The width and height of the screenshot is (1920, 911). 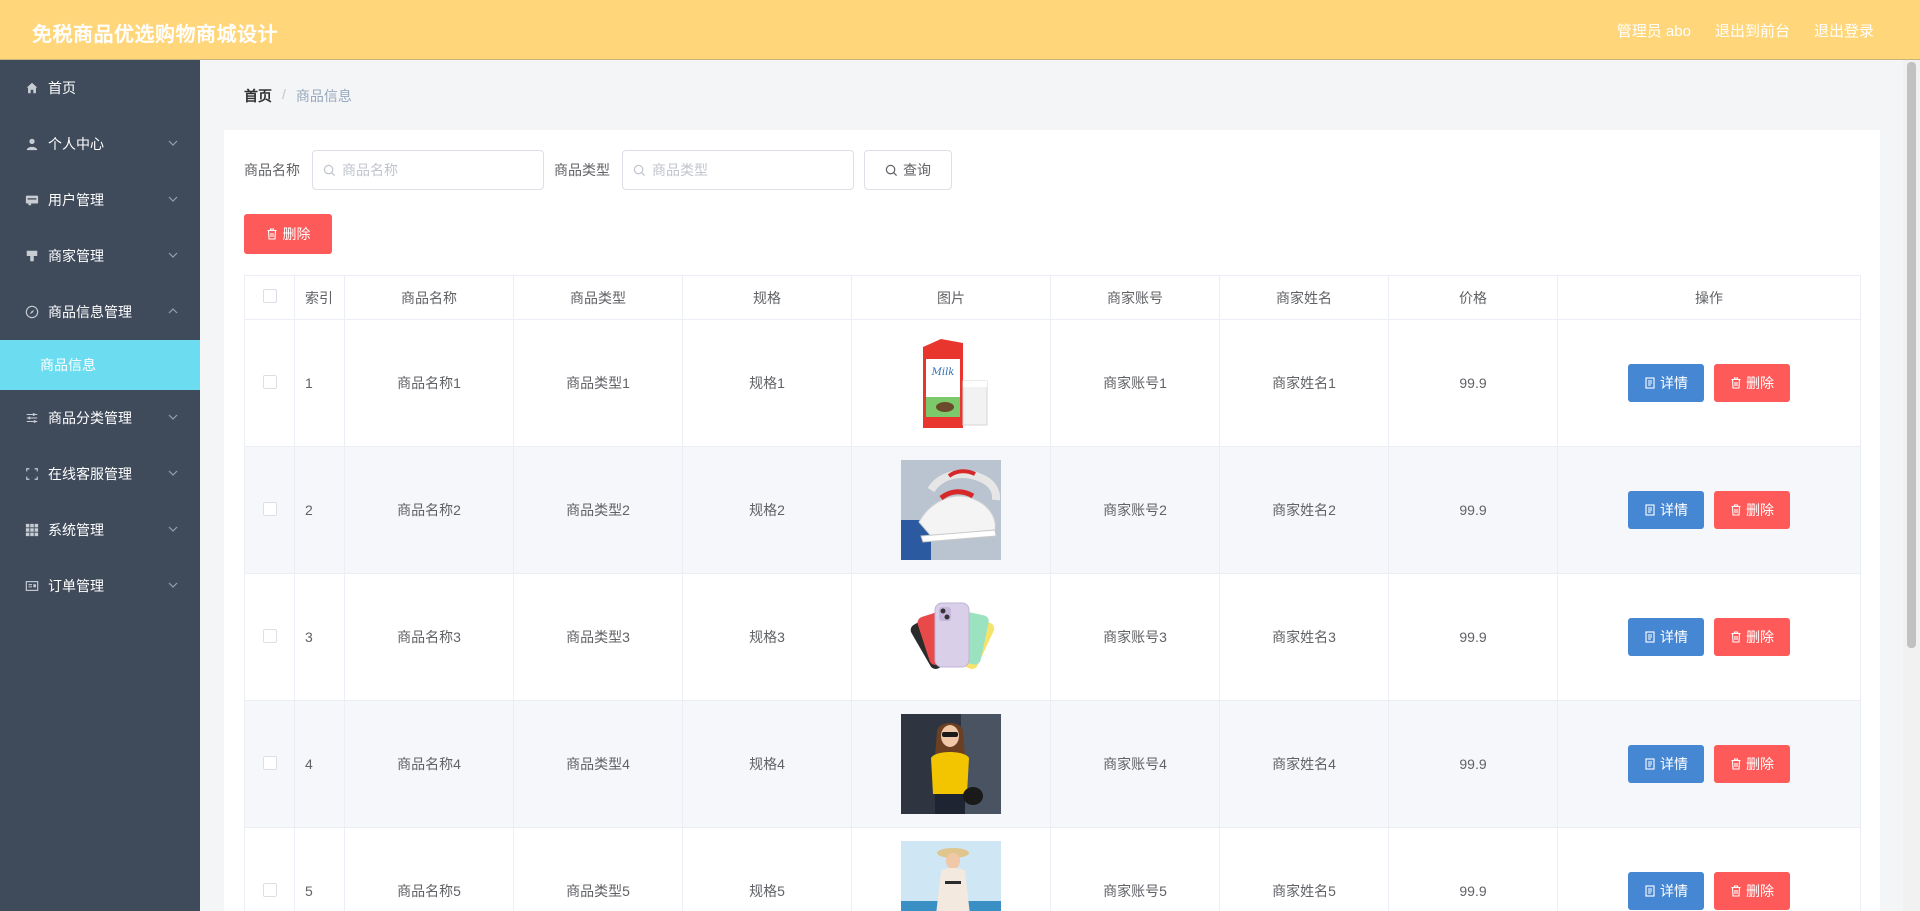 I want to click on row-index: 5, so click(x=319, y=869).